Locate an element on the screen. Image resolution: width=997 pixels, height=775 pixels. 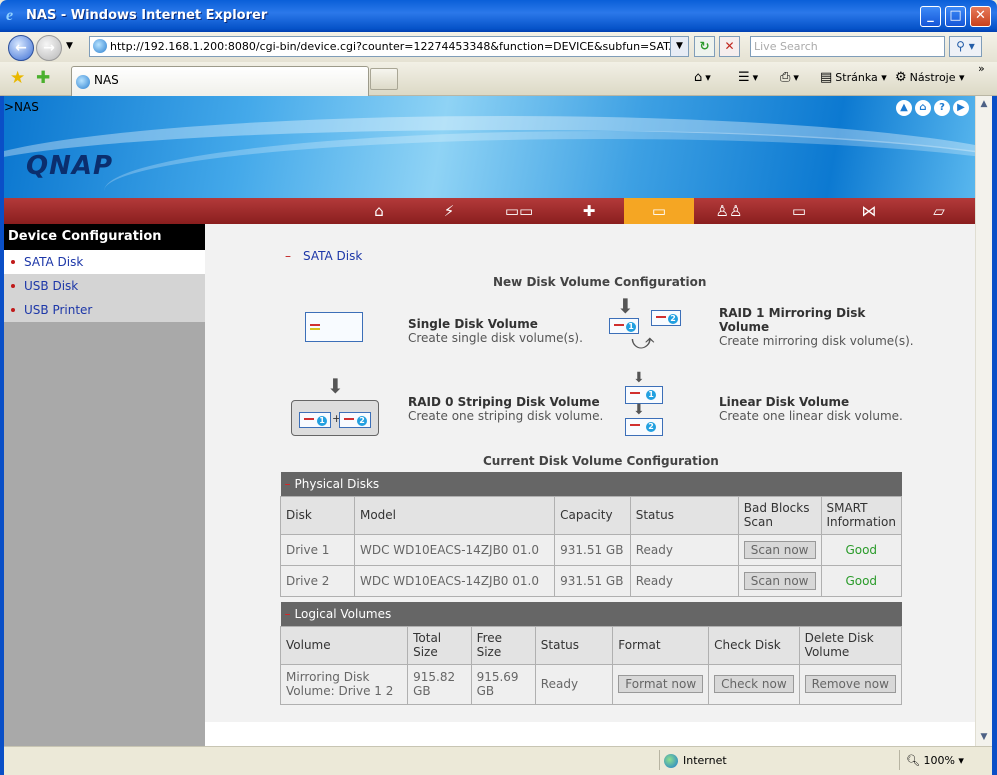
cell-smart: Good is located at coordinates (861, 580).